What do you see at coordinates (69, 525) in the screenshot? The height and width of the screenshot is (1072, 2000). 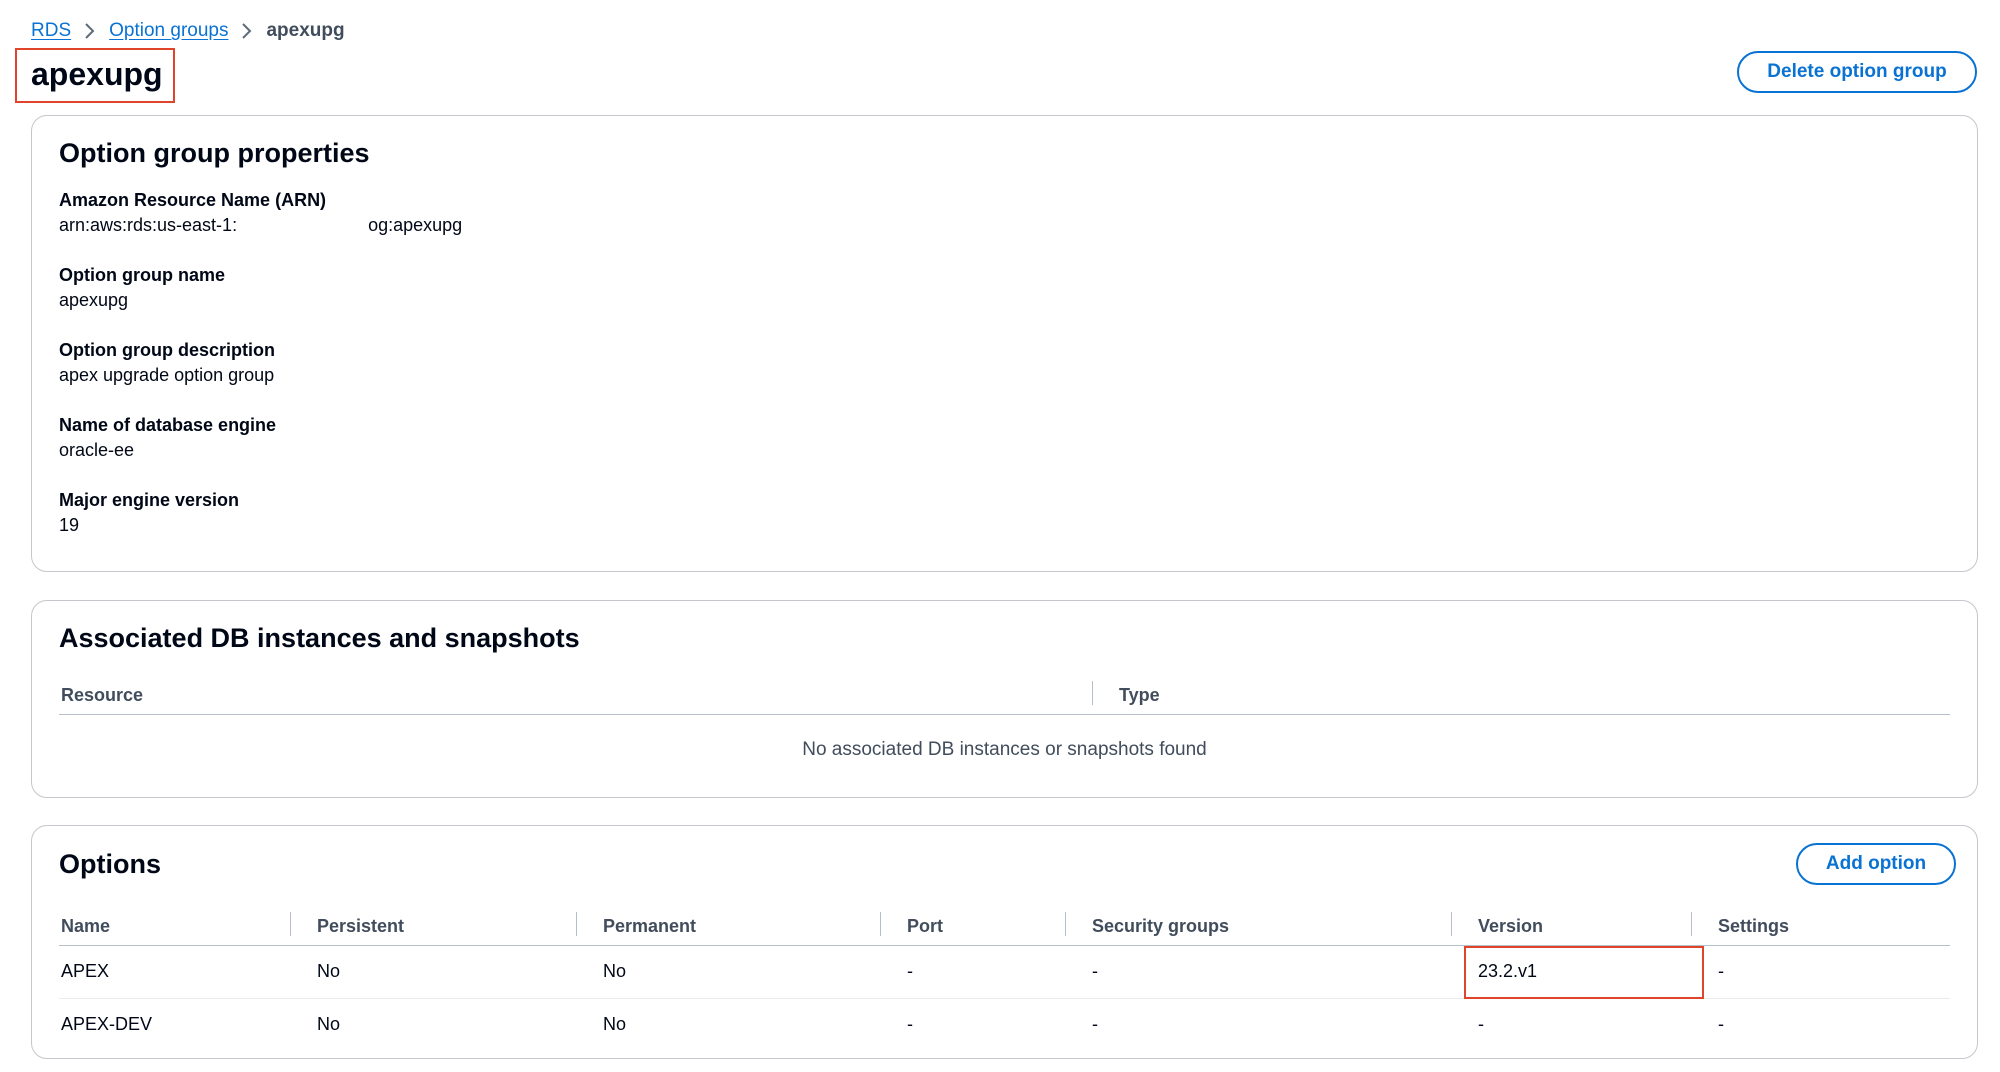 I see `field-value: 19` at bounding box center [69, 525].